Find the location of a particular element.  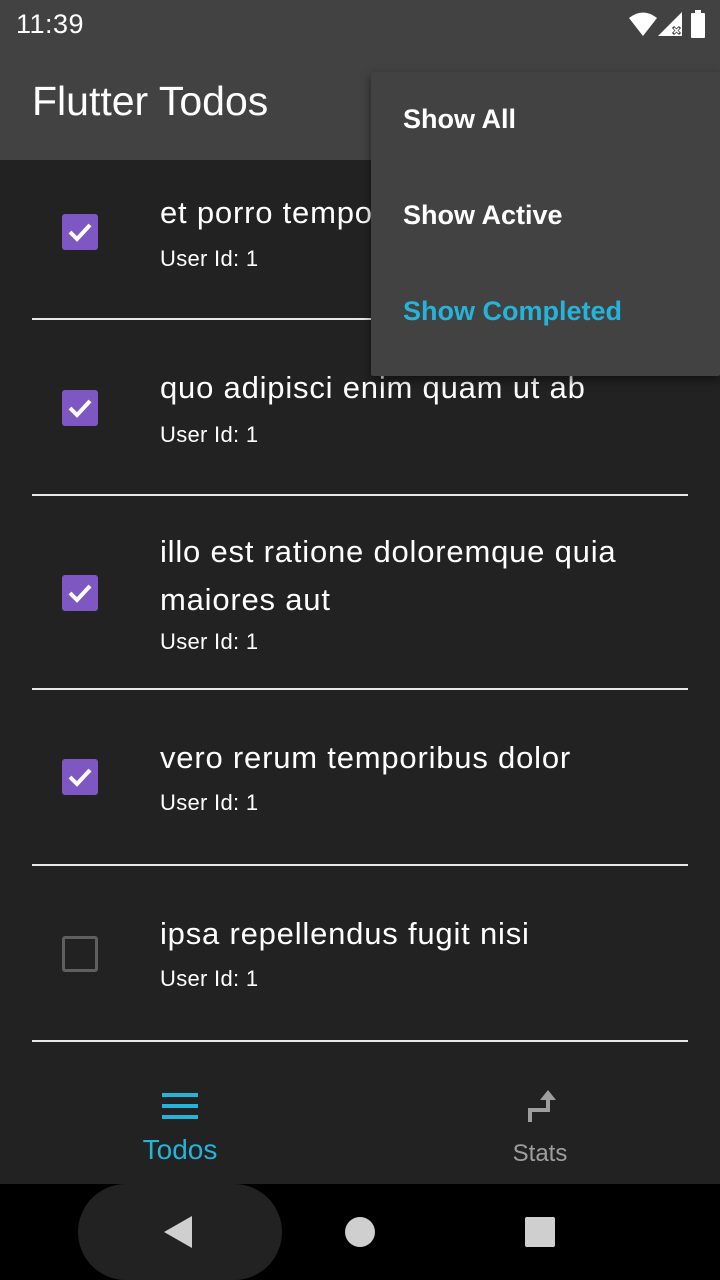

filter-menu: Show All Show Active Show Completed is located at coordinates (545, 224).